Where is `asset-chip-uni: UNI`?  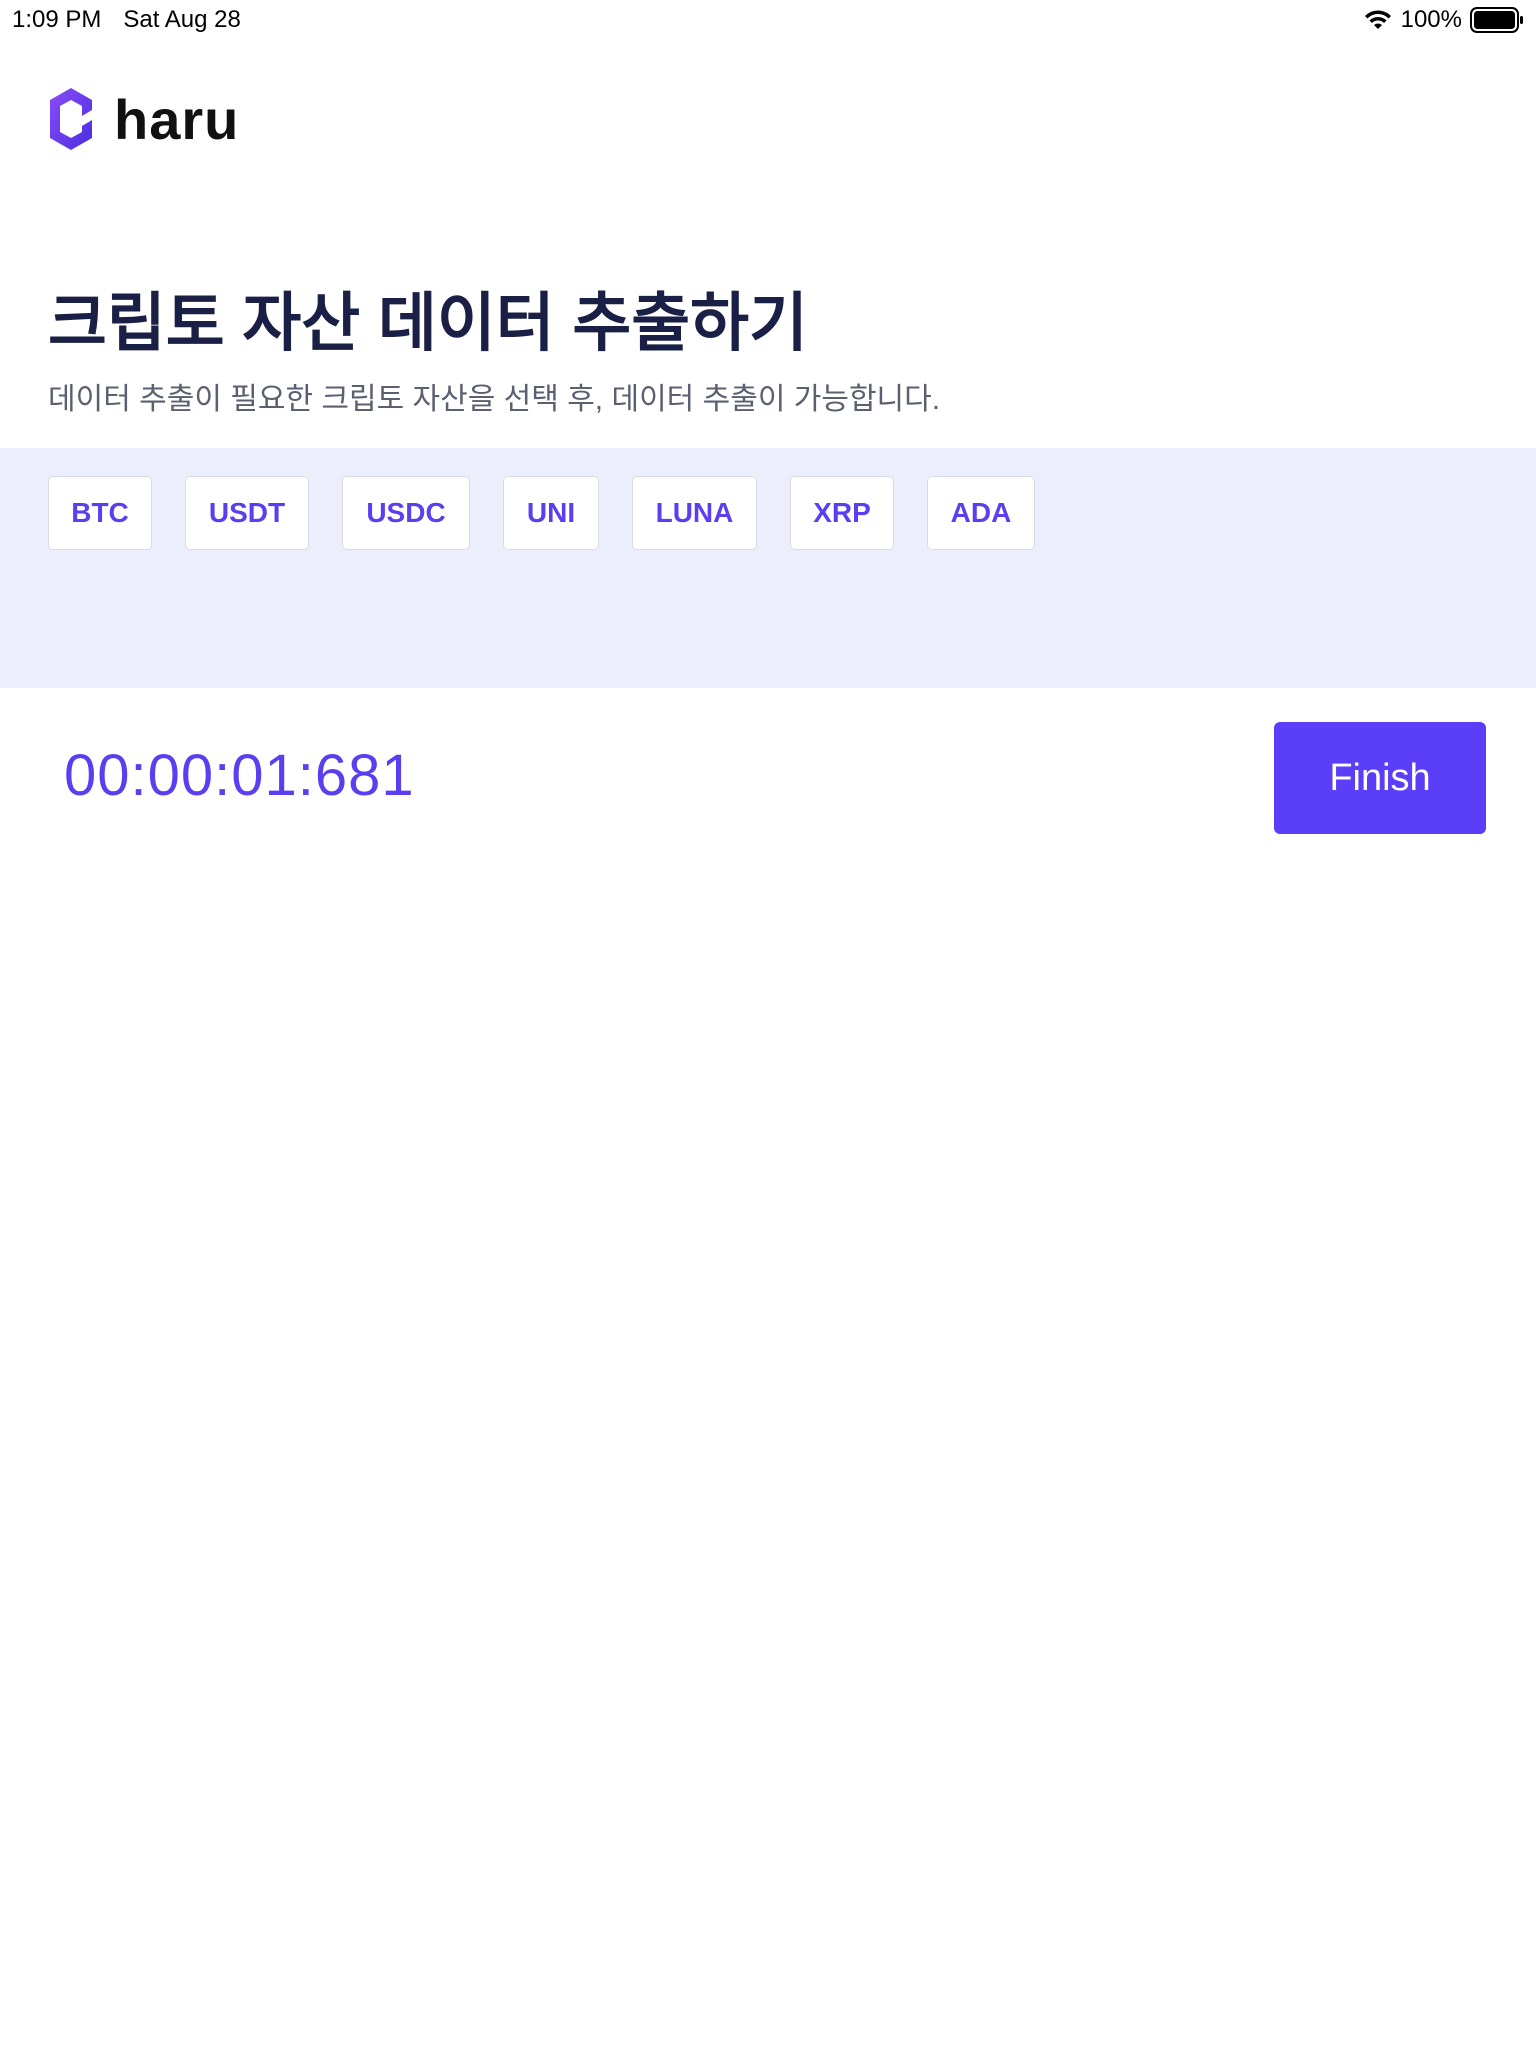
asset-chip-uni: UNI is located at coordinates (551, 513).